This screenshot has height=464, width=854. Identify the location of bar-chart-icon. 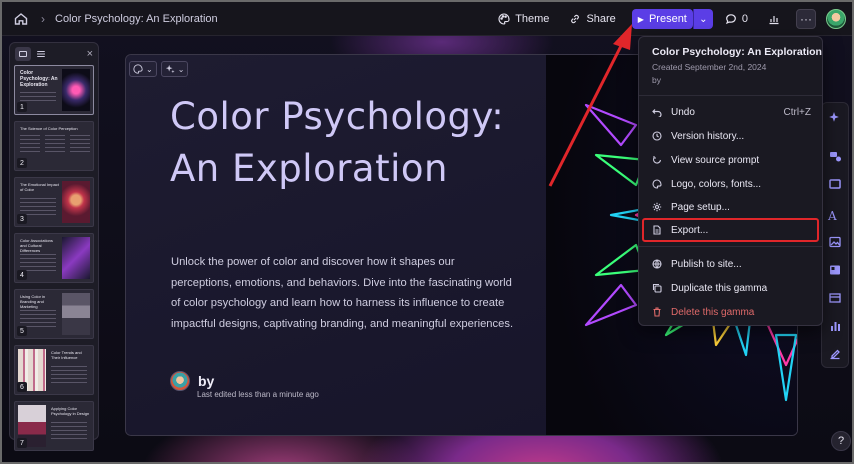
(835, 326).